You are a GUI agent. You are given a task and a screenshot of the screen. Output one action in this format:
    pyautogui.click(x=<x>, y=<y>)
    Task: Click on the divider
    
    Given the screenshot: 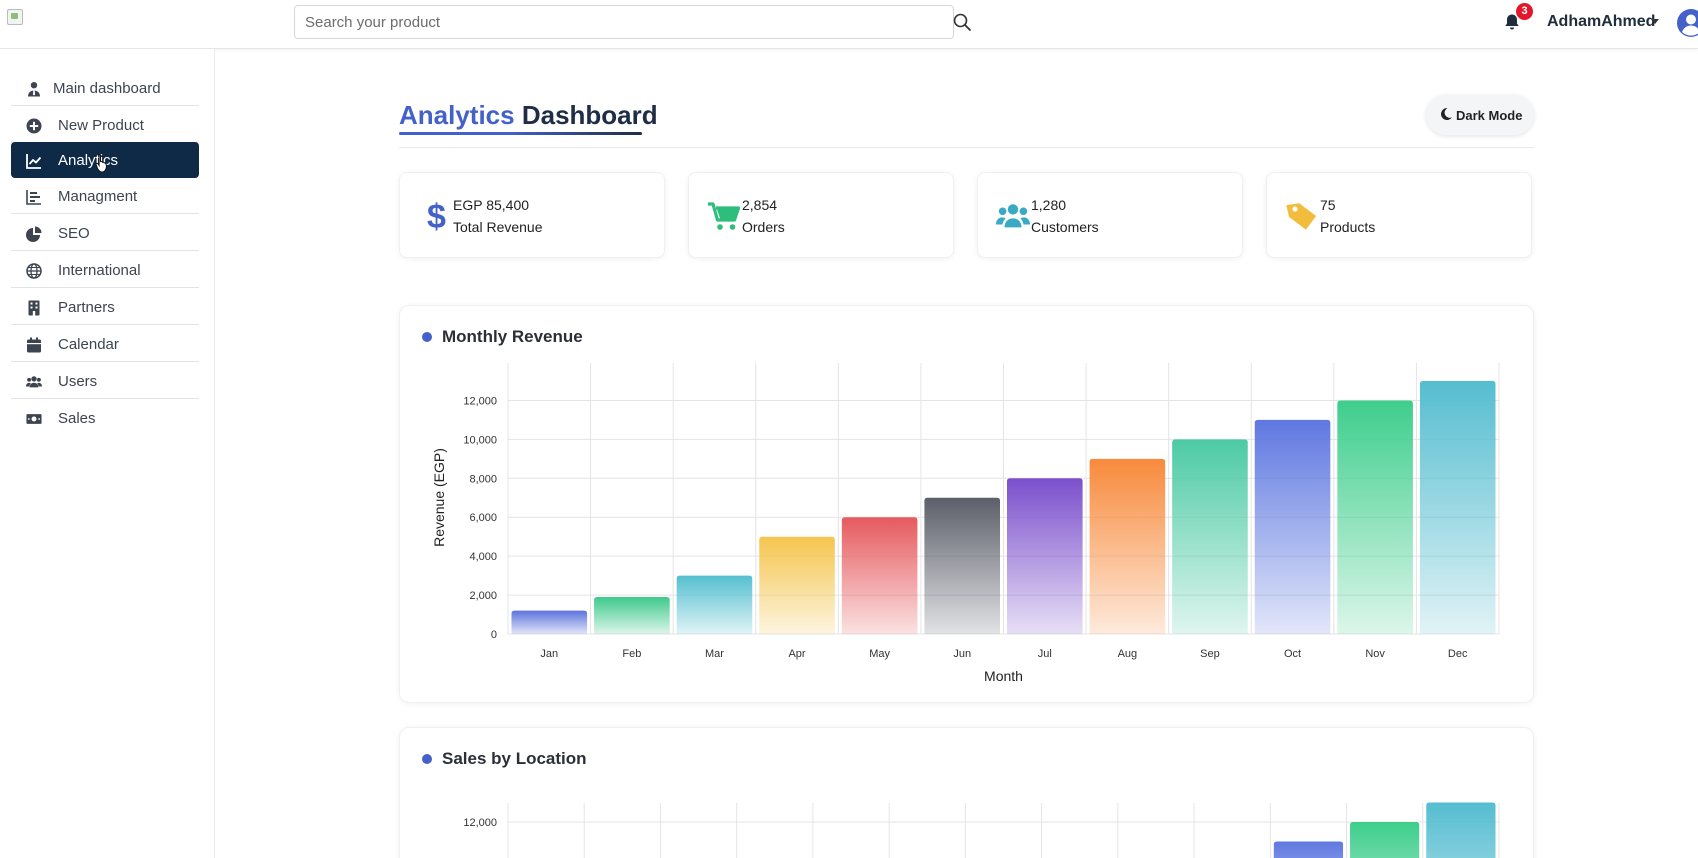 What is the action you would take?
    pyautogui.click(x=966, y=147)
    